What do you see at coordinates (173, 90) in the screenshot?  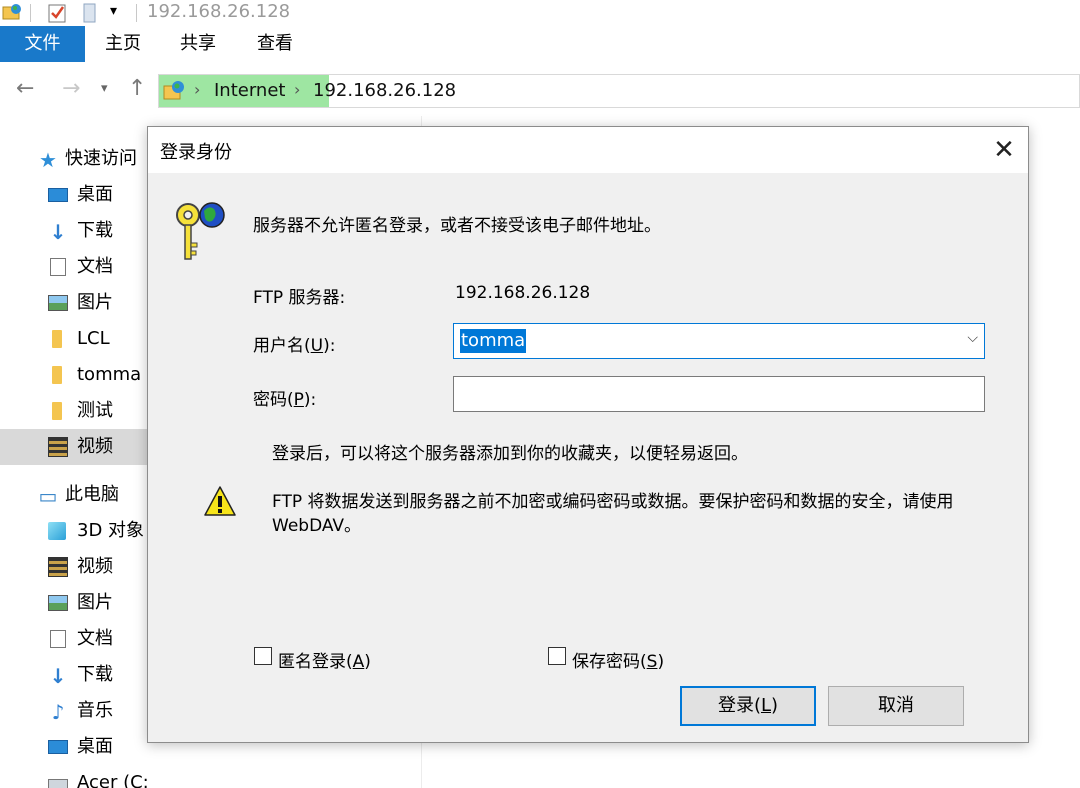 I see `network-location-icon` at bounding box center [173, 90].